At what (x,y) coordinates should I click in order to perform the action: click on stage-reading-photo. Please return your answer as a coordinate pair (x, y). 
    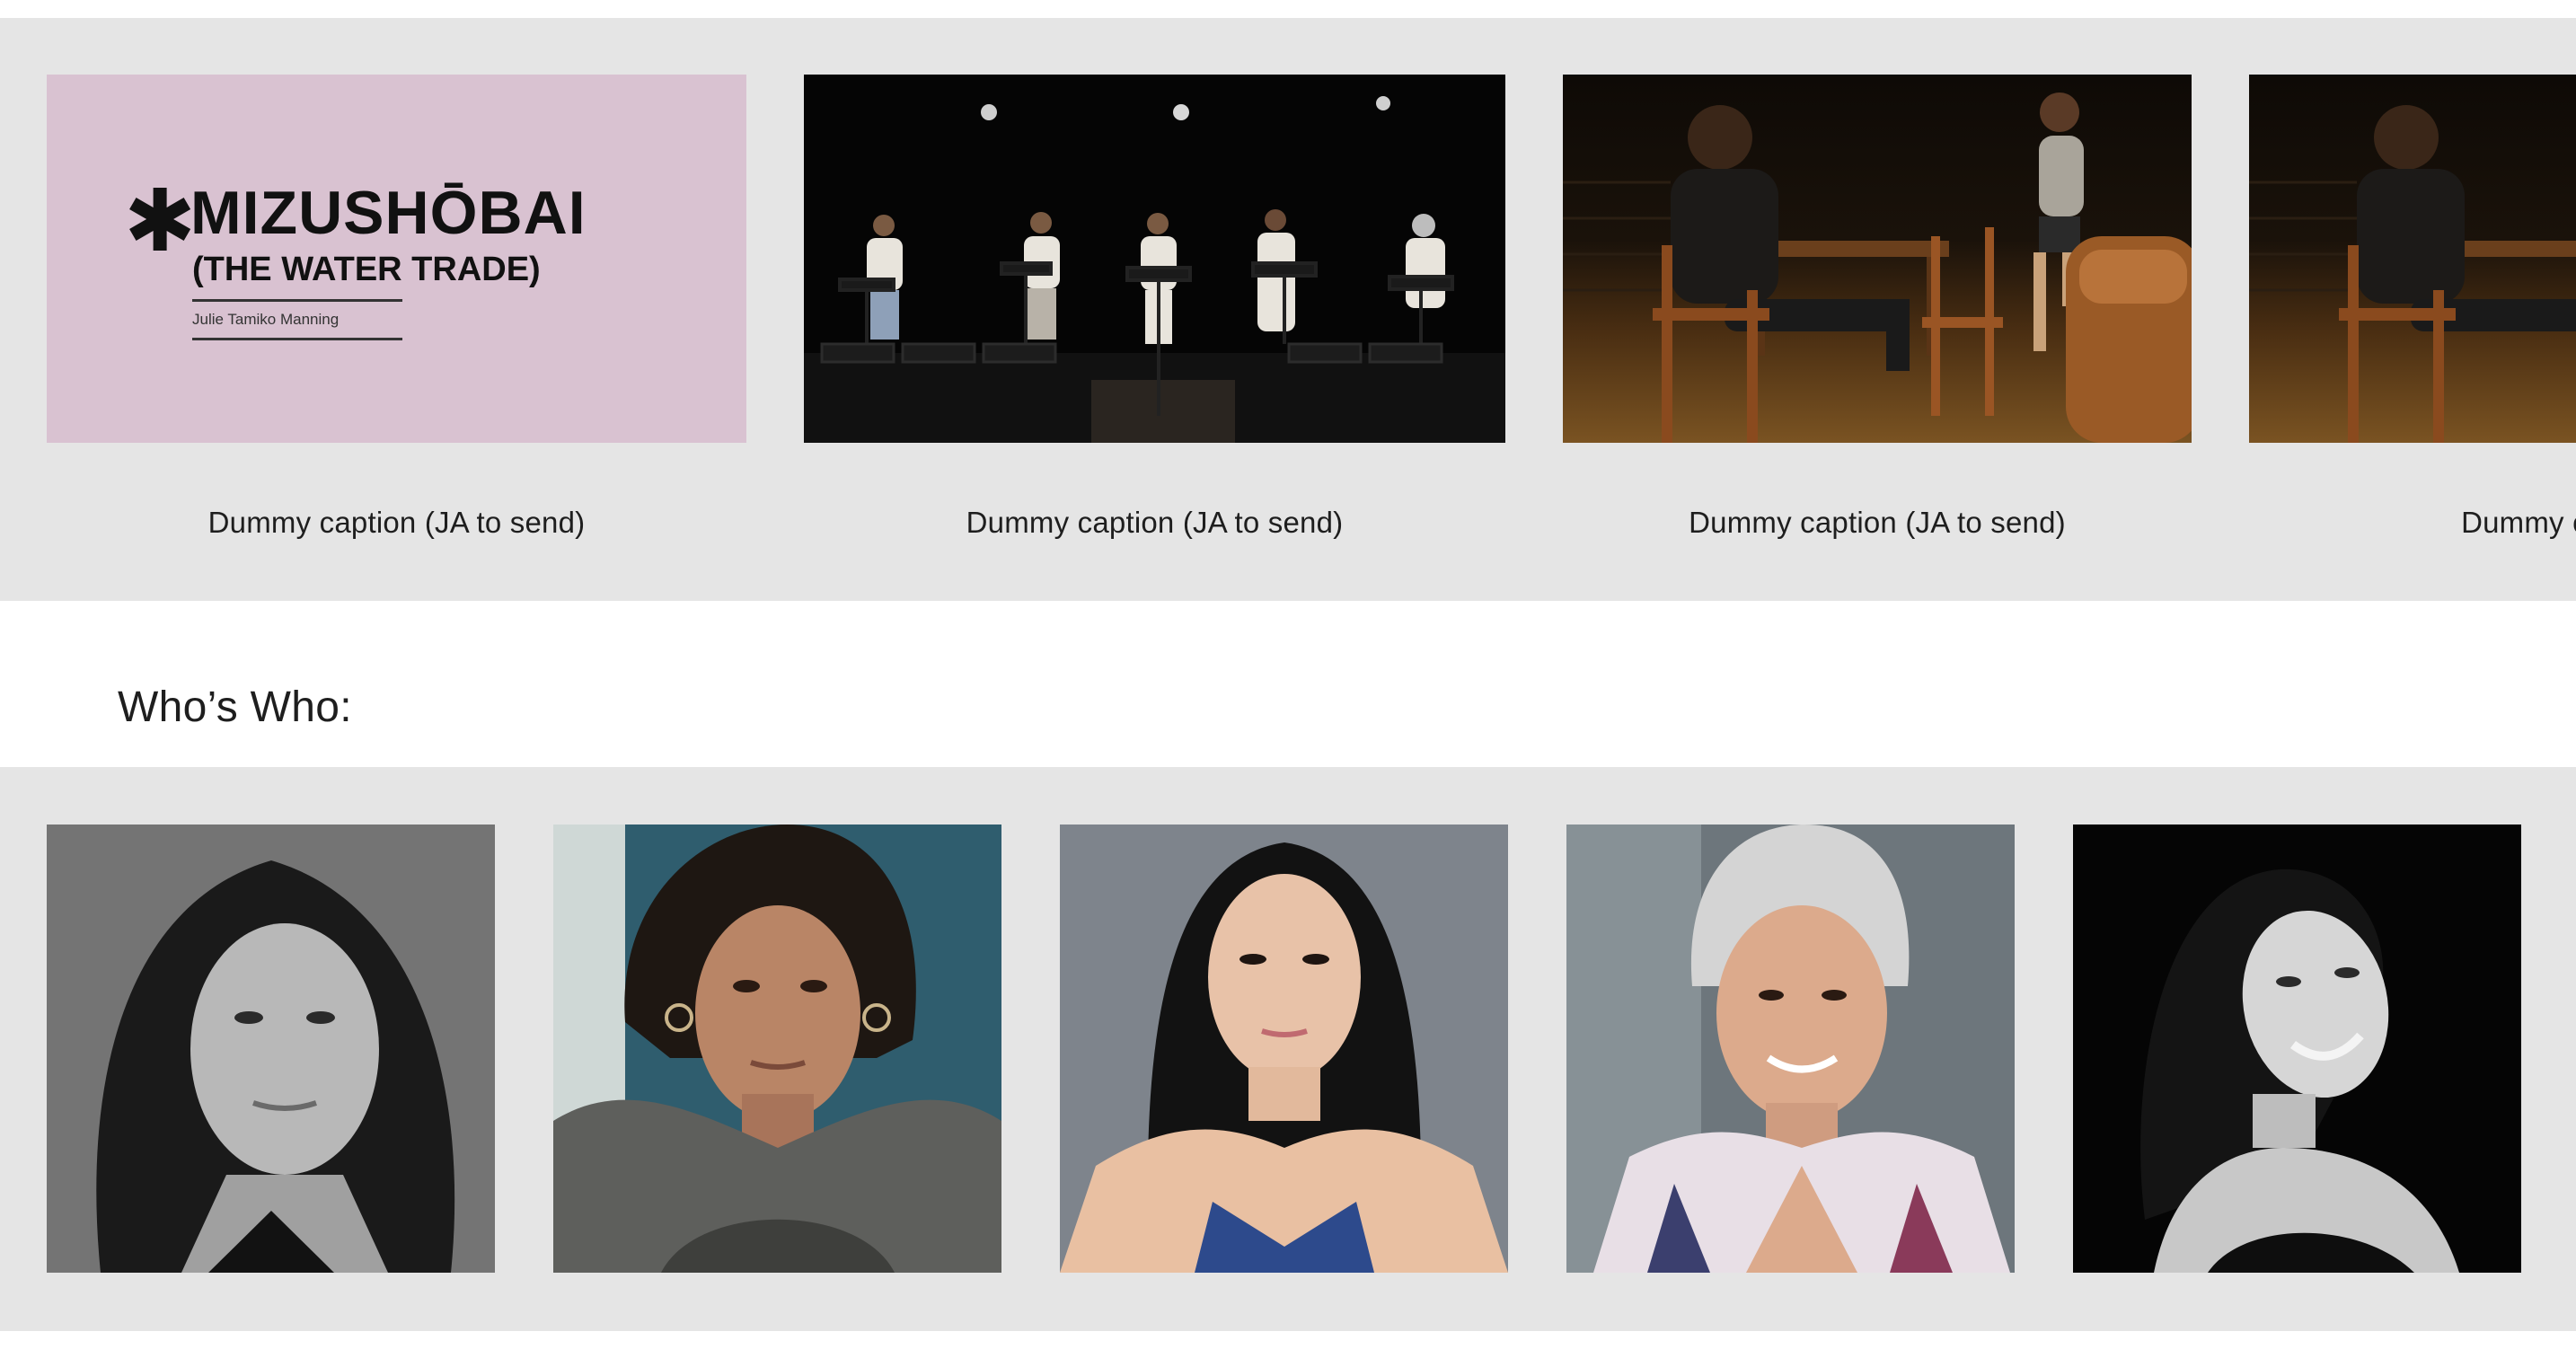
    Looking at the image, I should click on (1154, 259).